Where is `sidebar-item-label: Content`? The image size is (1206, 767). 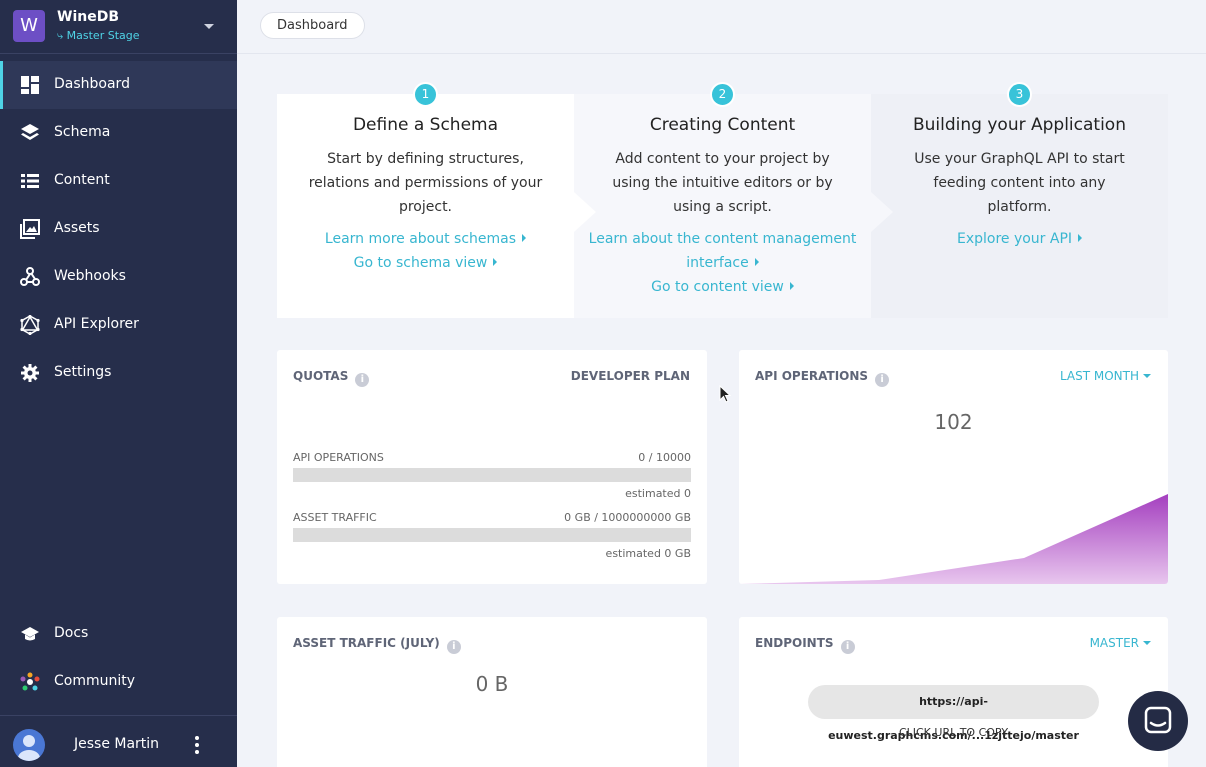
sidebar-item-label: Content is located at coordinates (82, 180).